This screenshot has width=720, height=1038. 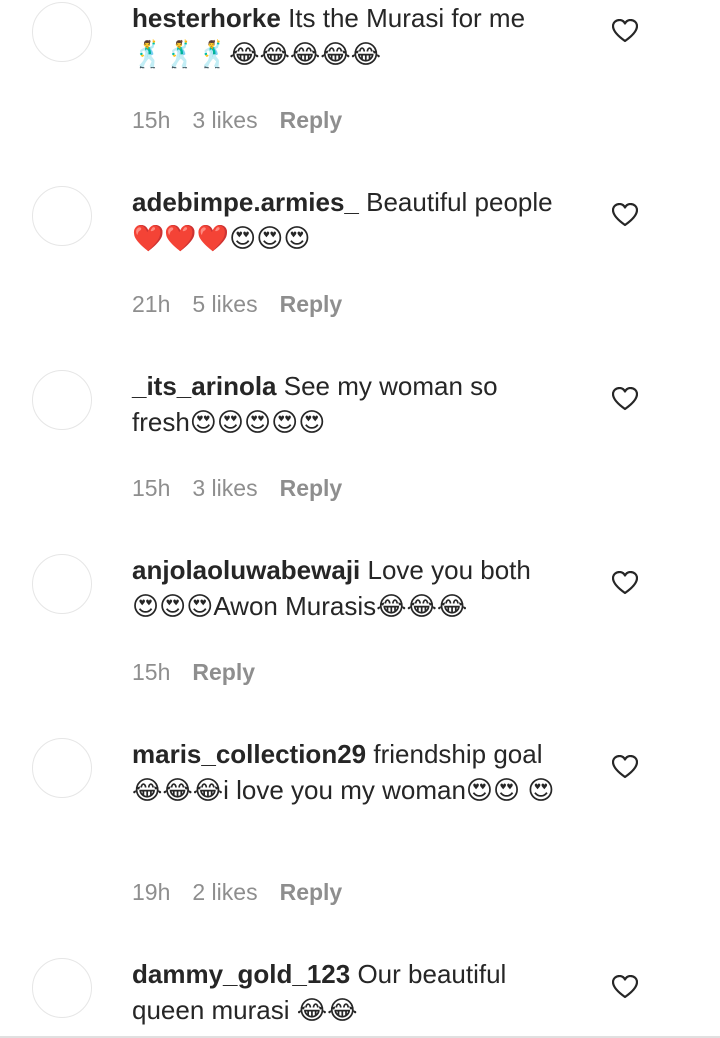 What do you see at coordinates (151, 892) in the screenshot?
I see `comment-time: 19h` at bounding box center [151, 892].